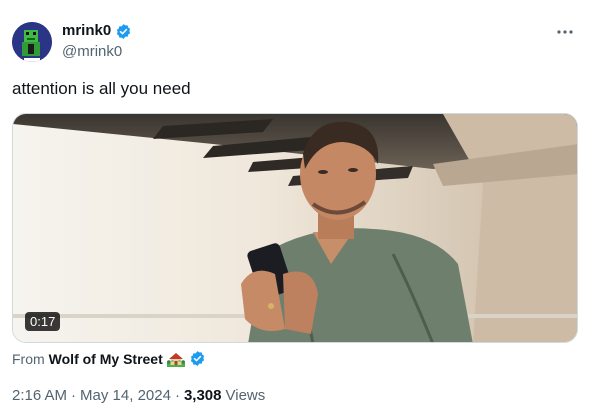 The image size is (591, 415). I want to click on avatar-image, so click(32, 42).